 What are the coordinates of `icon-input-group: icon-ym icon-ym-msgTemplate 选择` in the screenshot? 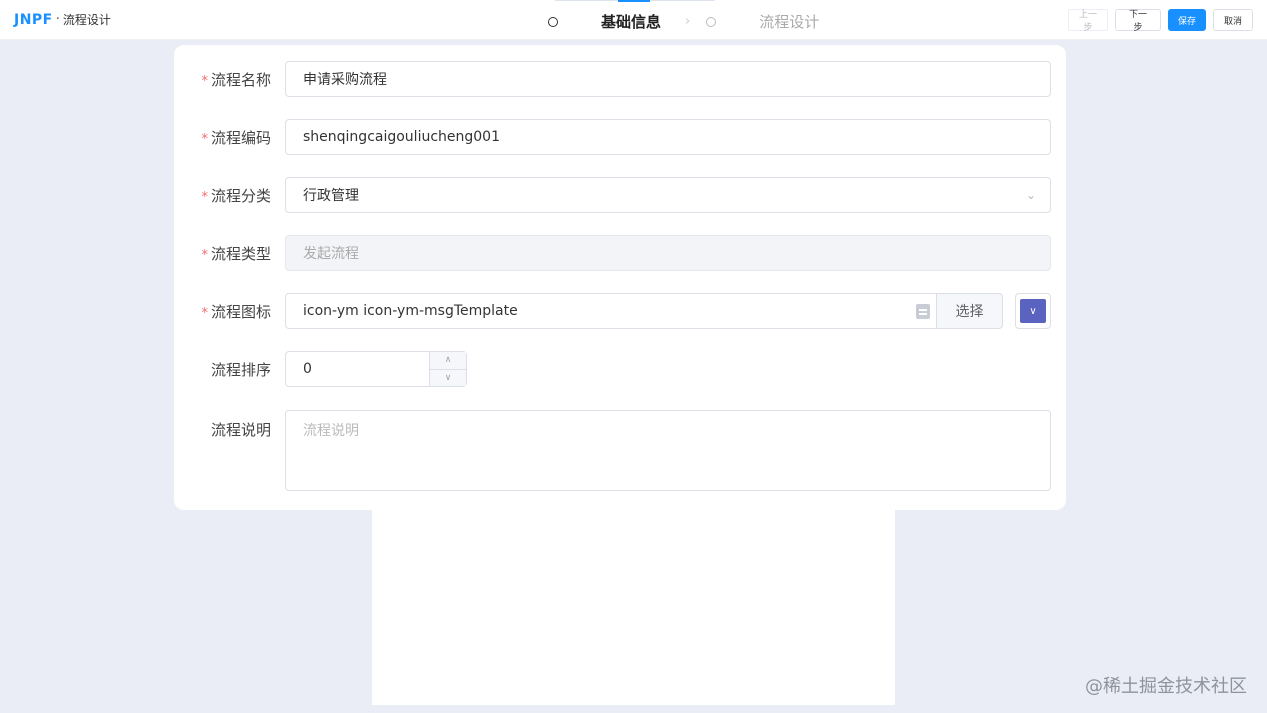 It's located at (644, 311).